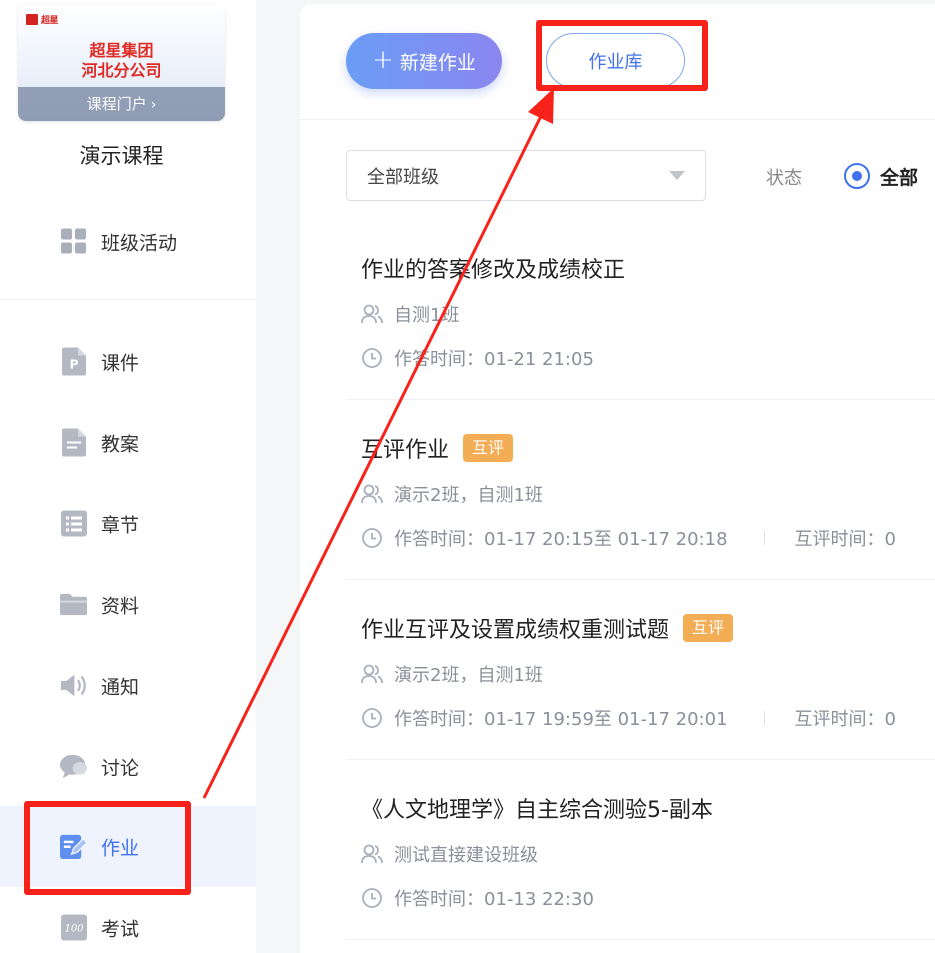 The height and width of the screenshot is (953, 935). I want to click on sidebar-item-label: 教案, so click(120, 444).